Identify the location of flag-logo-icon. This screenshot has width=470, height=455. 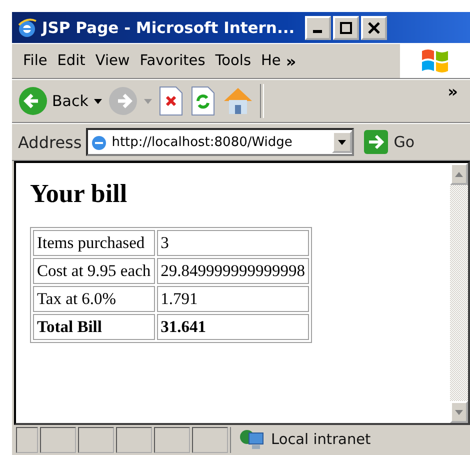
(435, 61).